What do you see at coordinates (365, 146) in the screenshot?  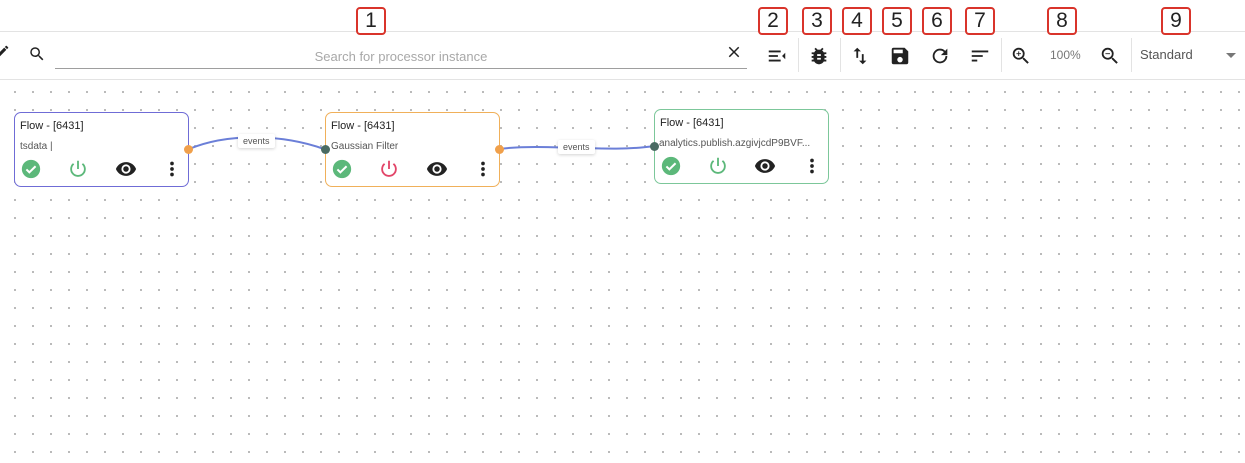 I see `node-subtitle: Gaussian Filter` at bounding box center [365, 146].